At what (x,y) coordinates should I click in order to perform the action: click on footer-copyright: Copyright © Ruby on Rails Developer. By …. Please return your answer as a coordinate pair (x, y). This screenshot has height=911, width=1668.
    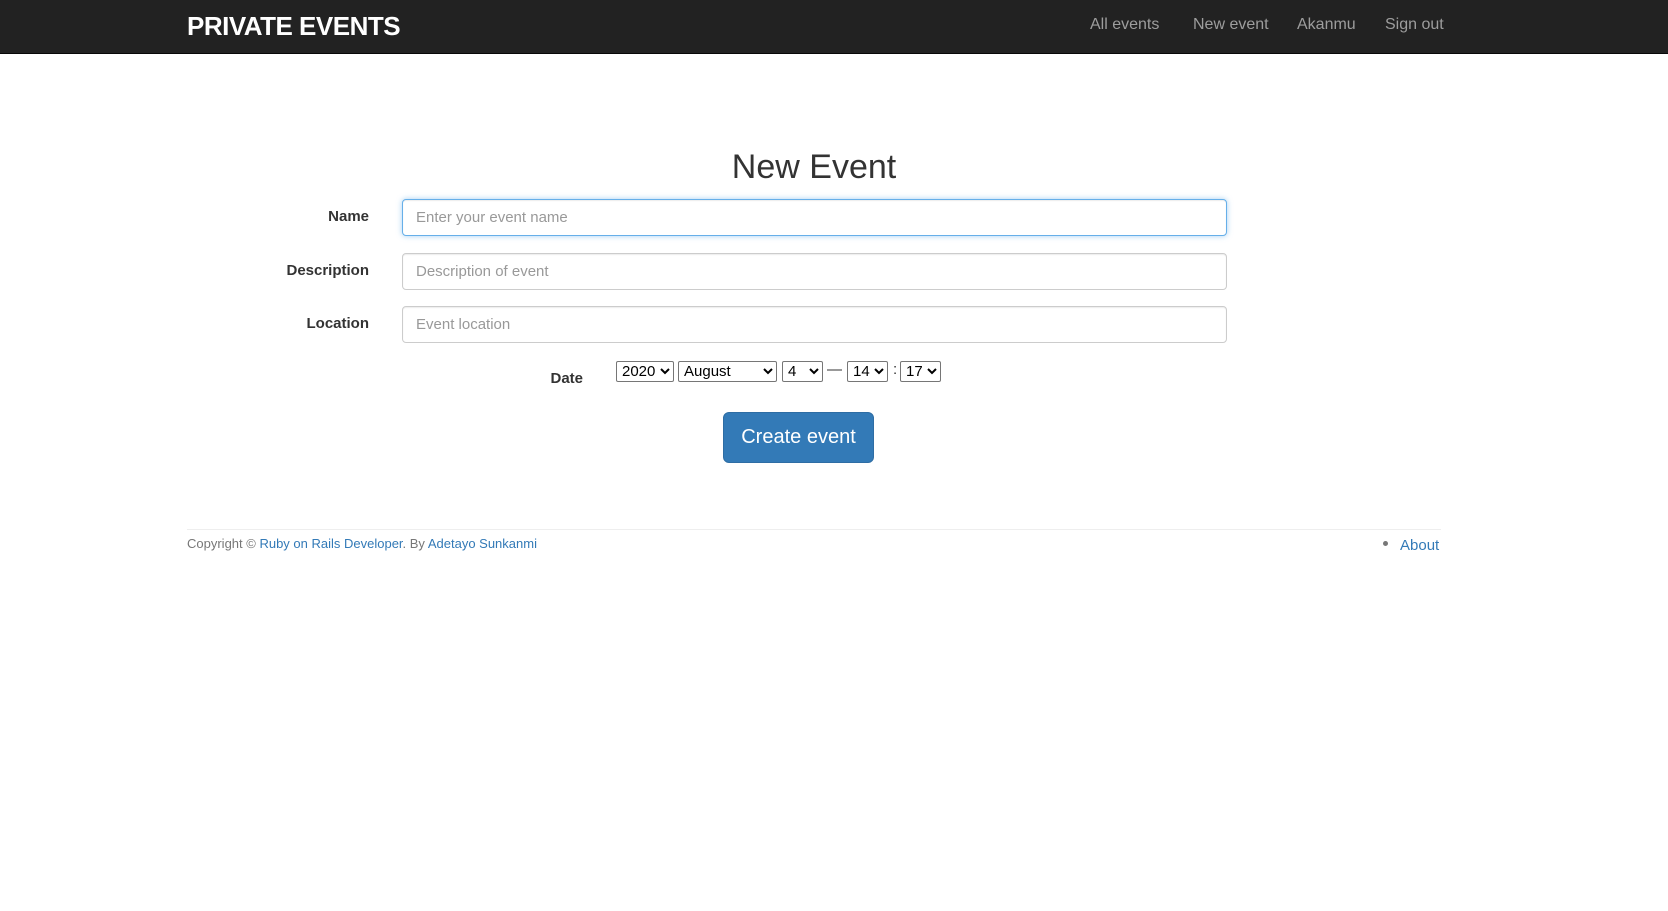
    Looking at the image, I should click on (362, 543).